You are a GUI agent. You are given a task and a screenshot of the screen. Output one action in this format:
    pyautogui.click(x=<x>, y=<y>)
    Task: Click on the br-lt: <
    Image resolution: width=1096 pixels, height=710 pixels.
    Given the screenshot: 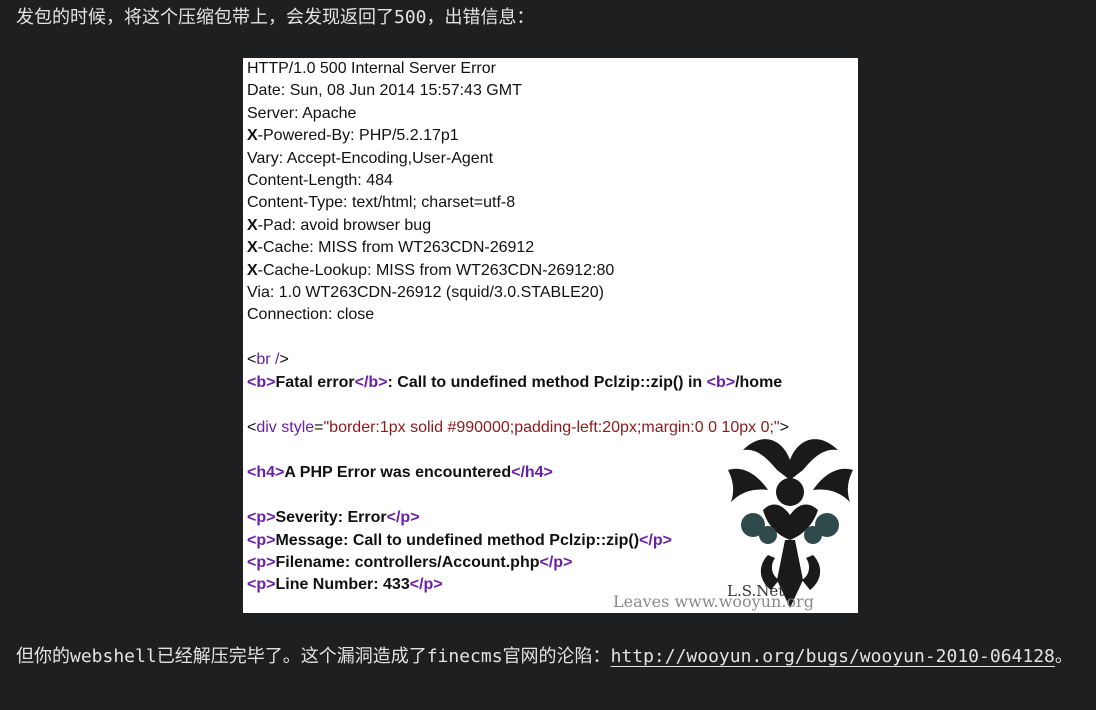 What is the action you would take?
    pyautogui.click(x=252, y=359)
    